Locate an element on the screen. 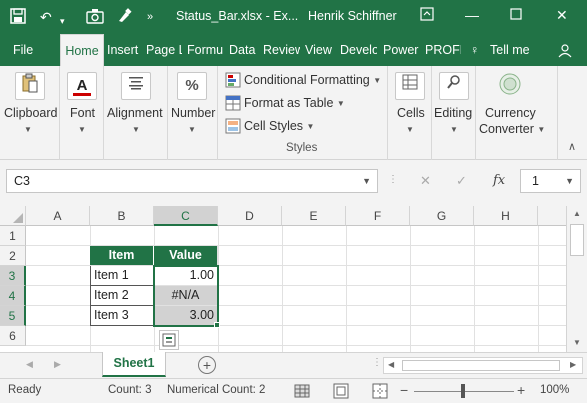  share-icon is located at coordinates (568, 50).